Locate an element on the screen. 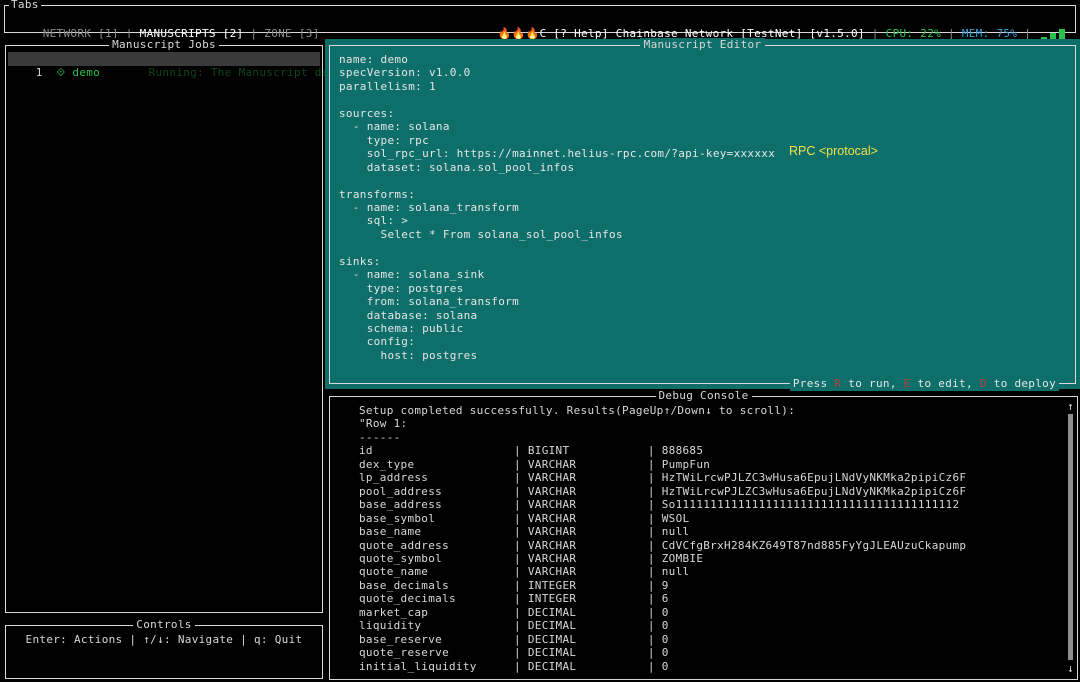  column-name: market_cap is located at coordinates (394, 612).